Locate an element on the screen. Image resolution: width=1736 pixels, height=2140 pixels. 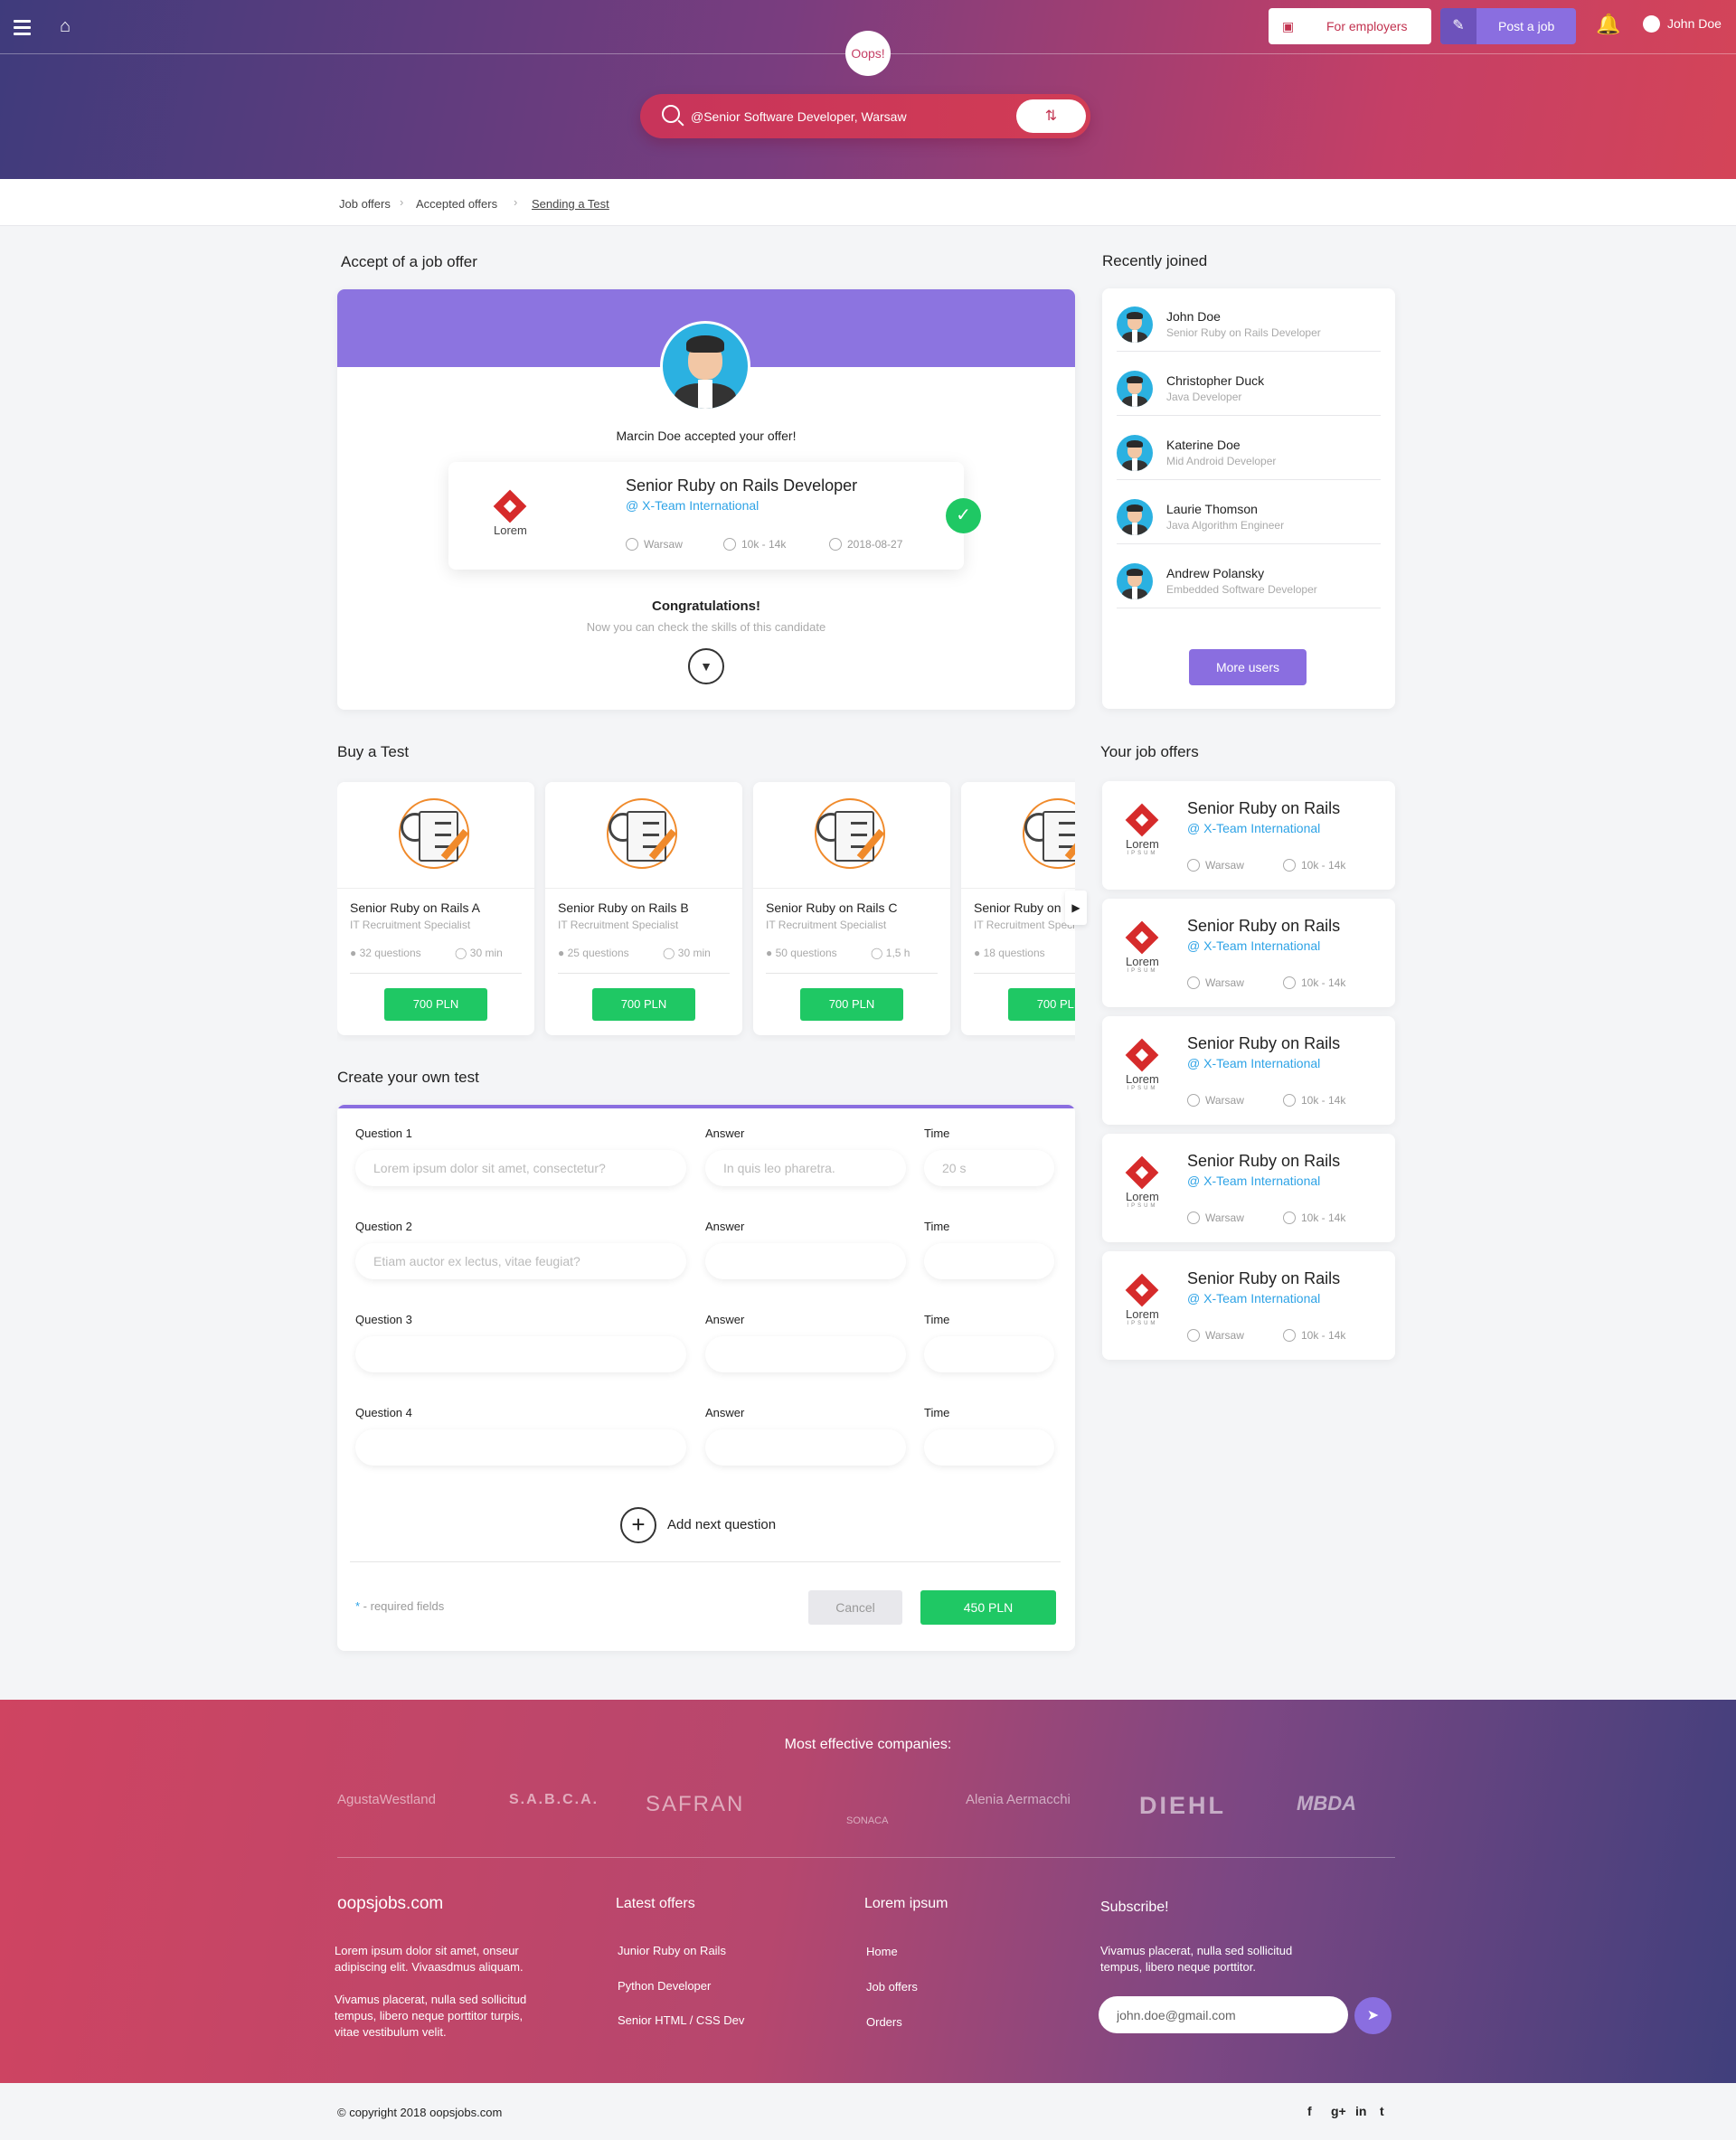
linkedin-icon: in is located at coordinates (1361, 2111).